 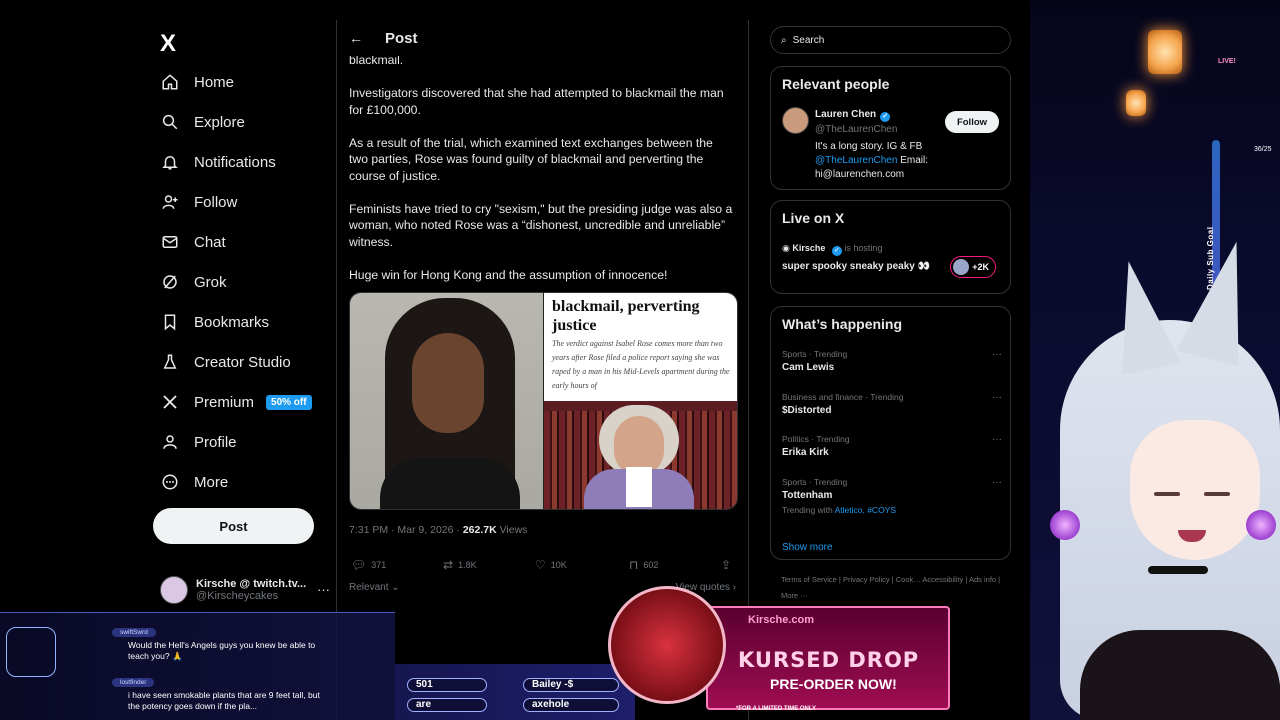 What do you see at coordinates (448, 383) in the screenshot?
I see `face` at bounding box center [448, 383].